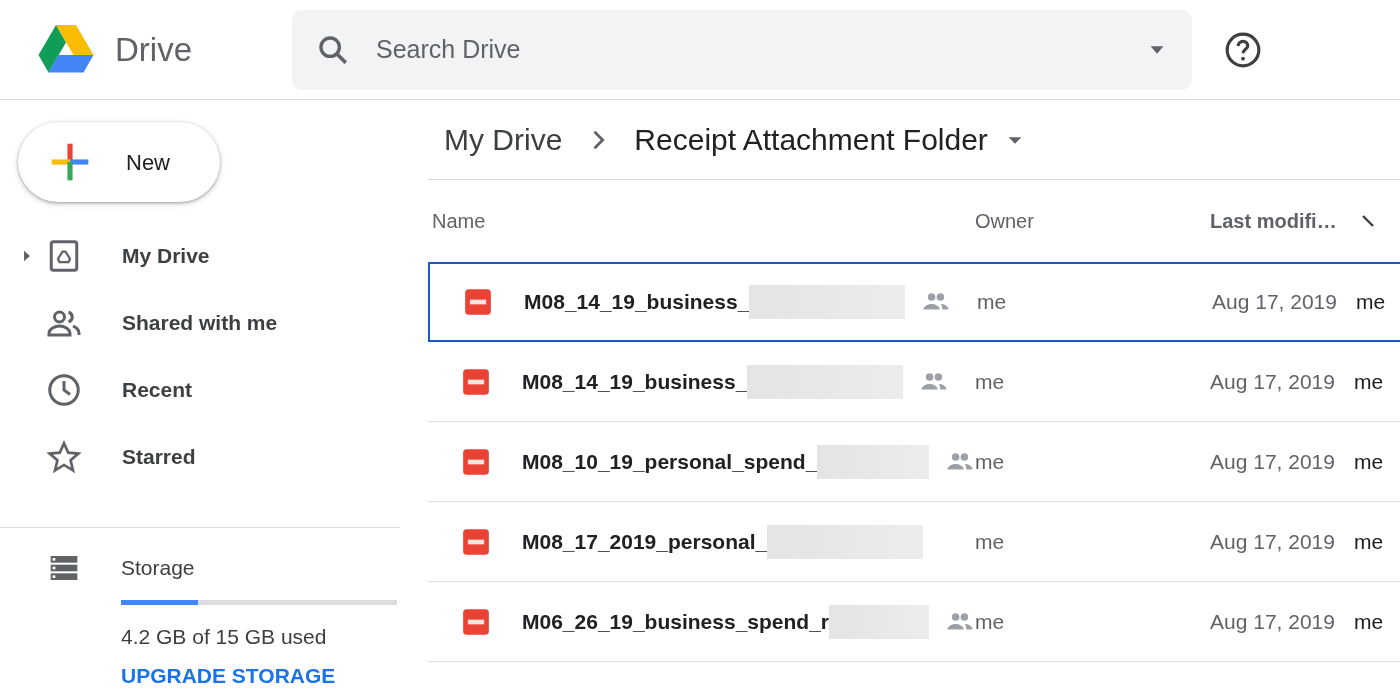 This screenshot has width=1400, height=700. What do you see at coordinates (64, 456) in the screenshot?
I see `star-icon` at bounding box center [64, 456].